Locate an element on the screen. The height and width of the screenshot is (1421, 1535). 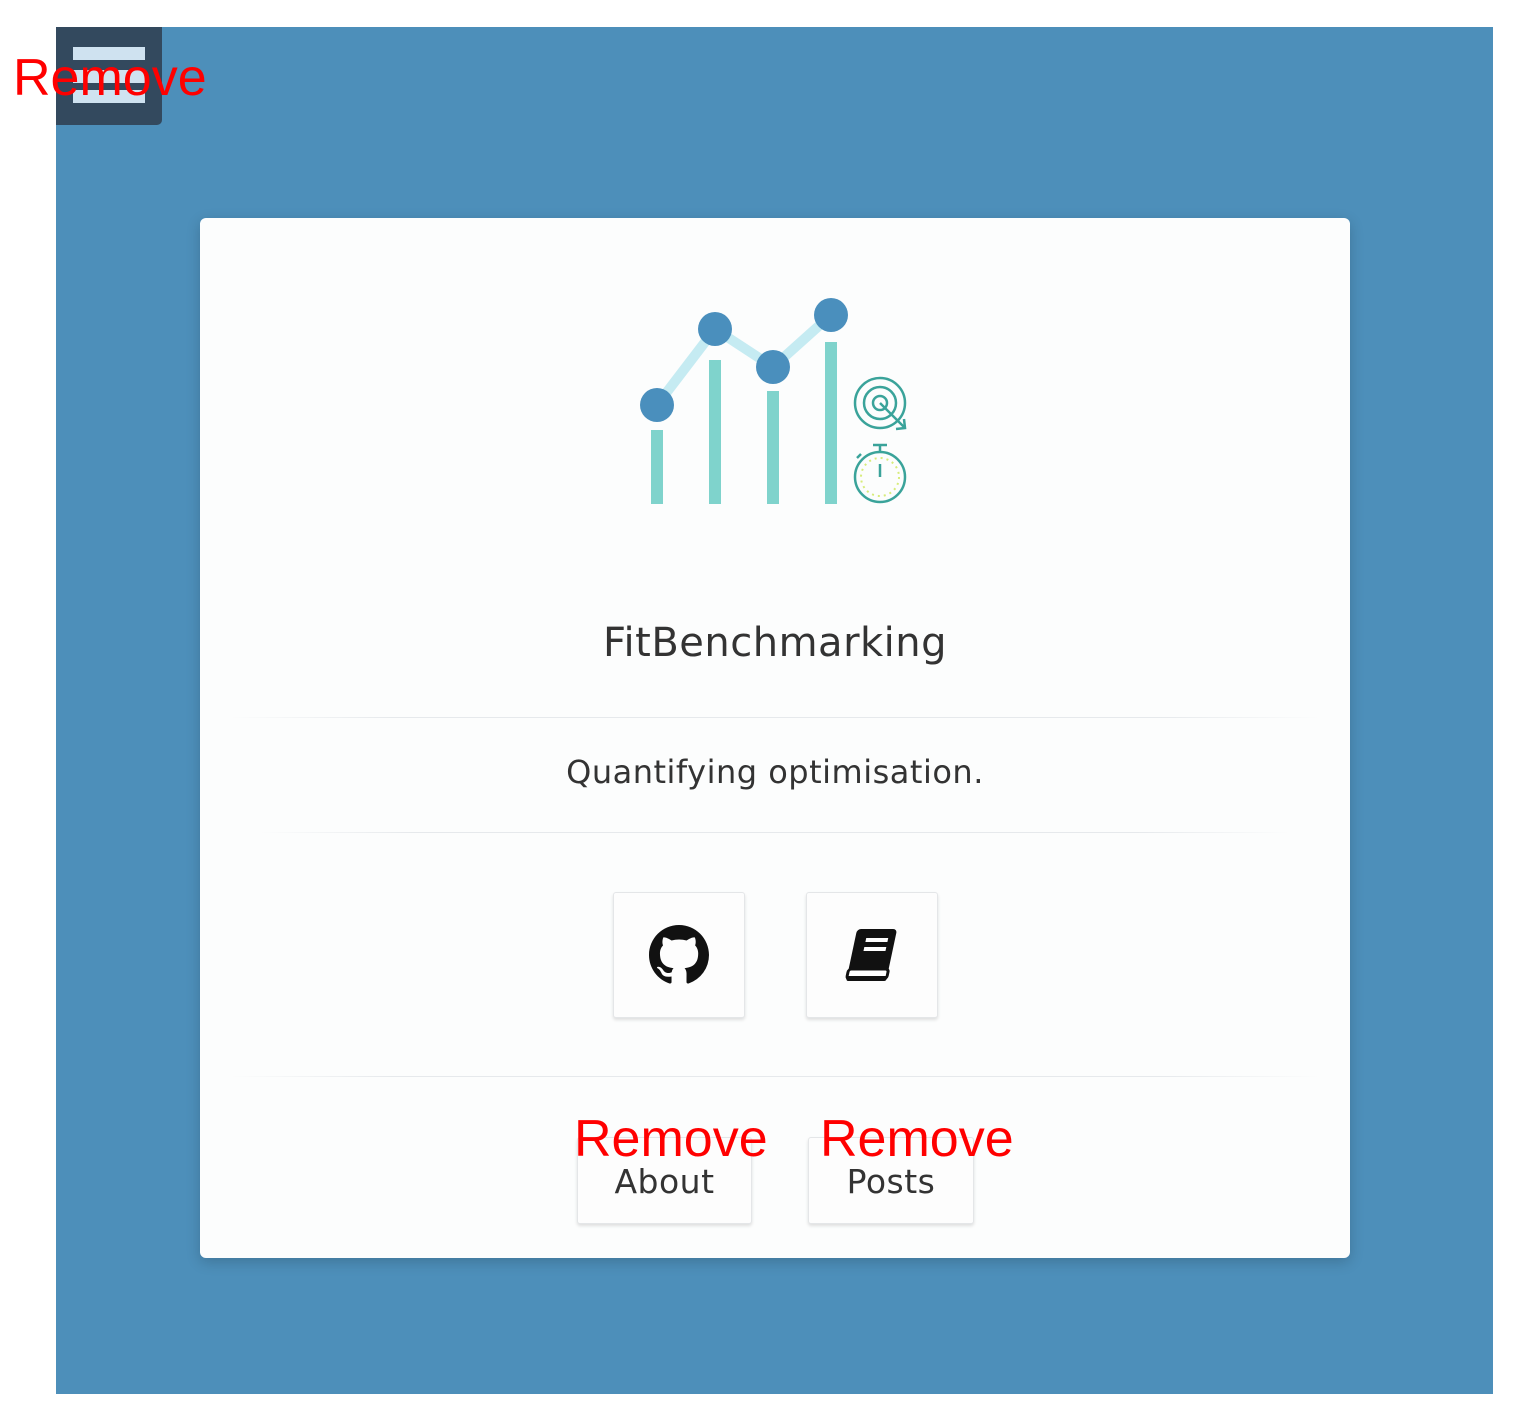
github-link-button is located at coordinates (679, 955).